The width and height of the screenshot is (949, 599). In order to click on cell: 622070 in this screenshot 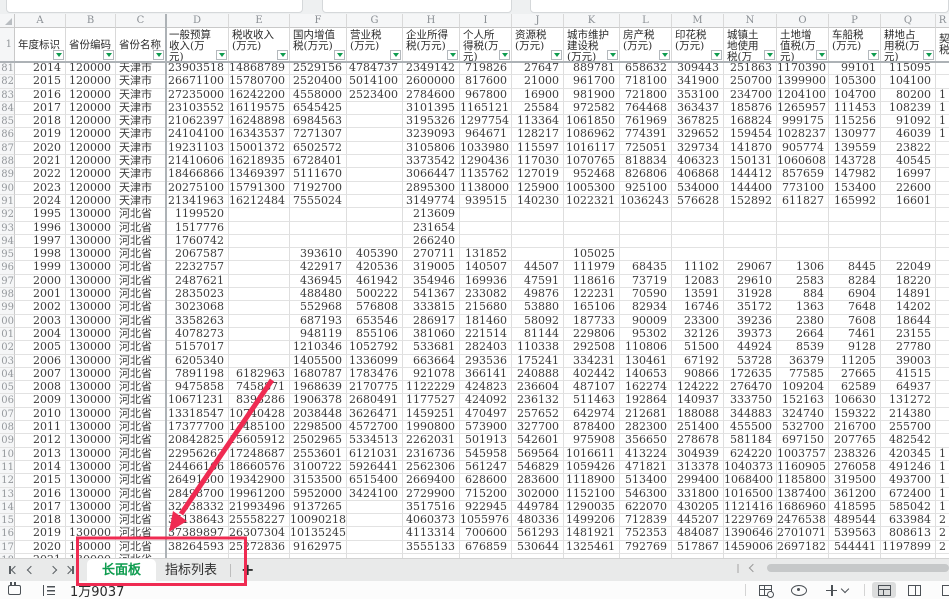, I will do `click(646, 507)`.